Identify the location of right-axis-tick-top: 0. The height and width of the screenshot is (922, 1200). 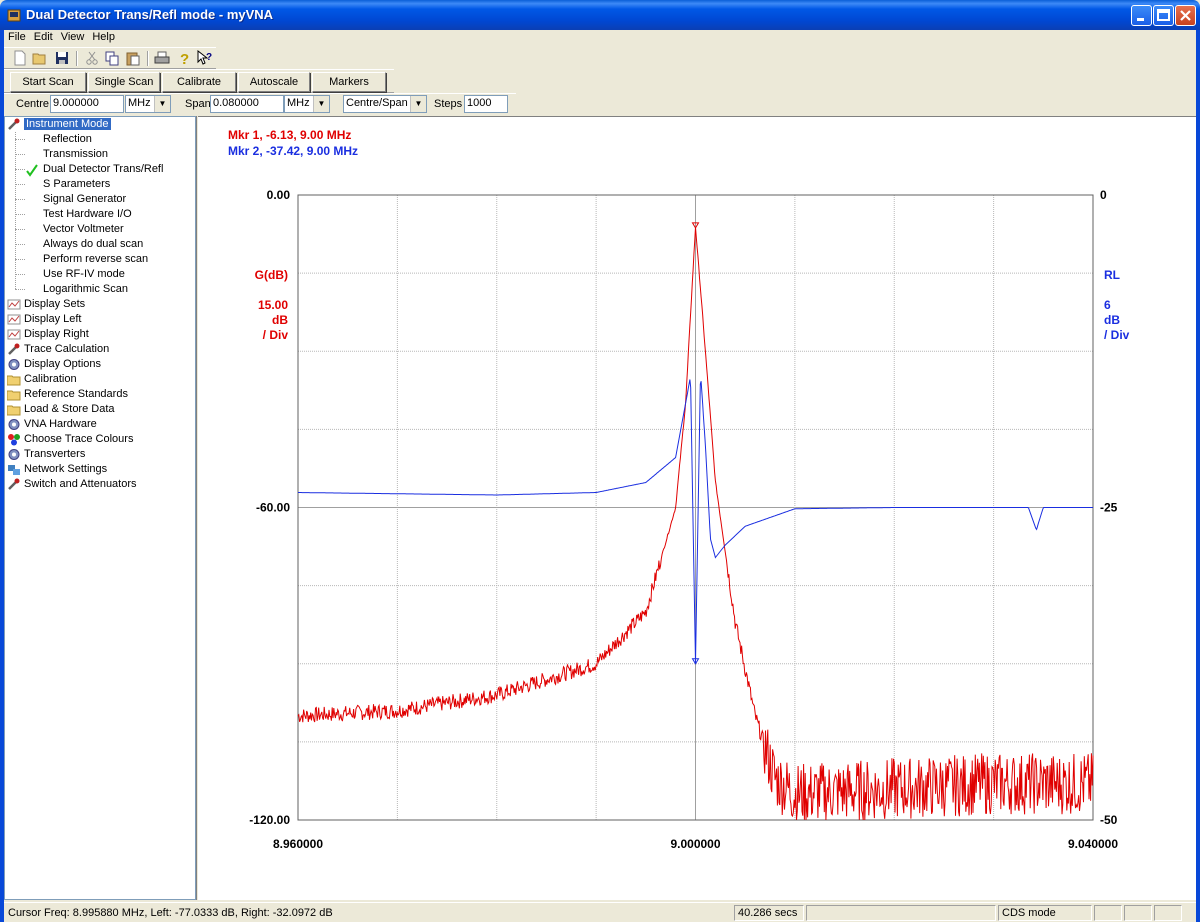
(1103, 195).